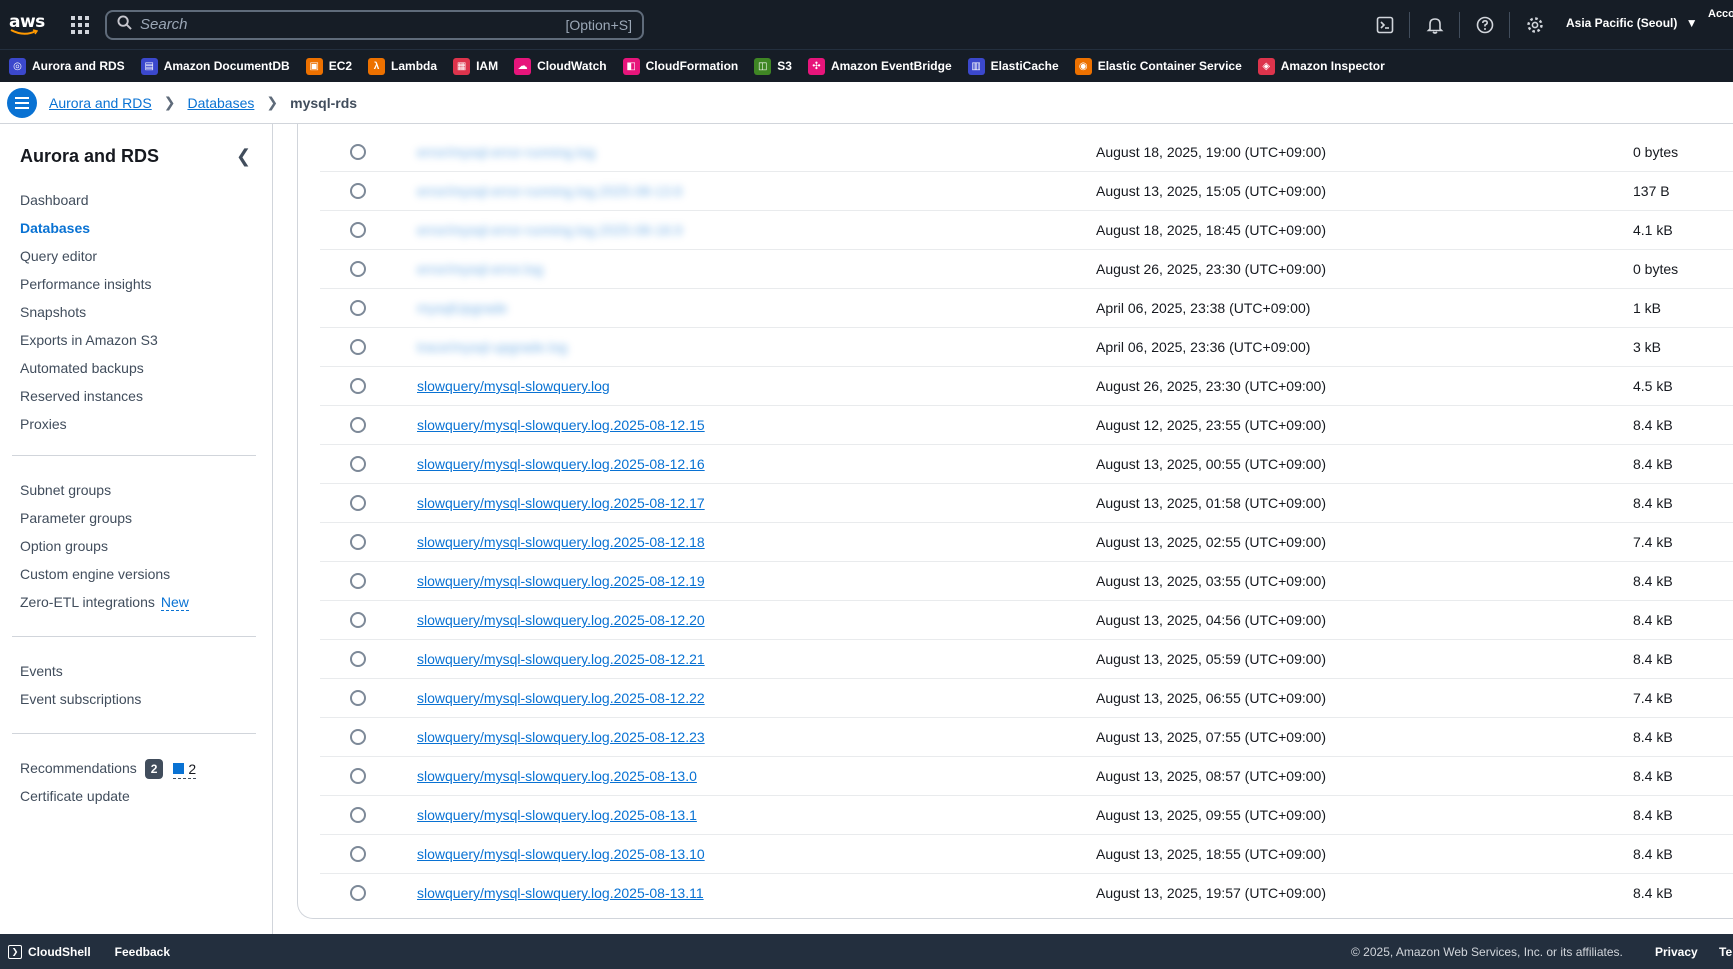 The height and width of the screenshot is (969, 1733). What do you see at coordinates (140, 424) in the screenshot?
I see `sidebar-item-proxies: Proxies` at bounding box center [140, 424].